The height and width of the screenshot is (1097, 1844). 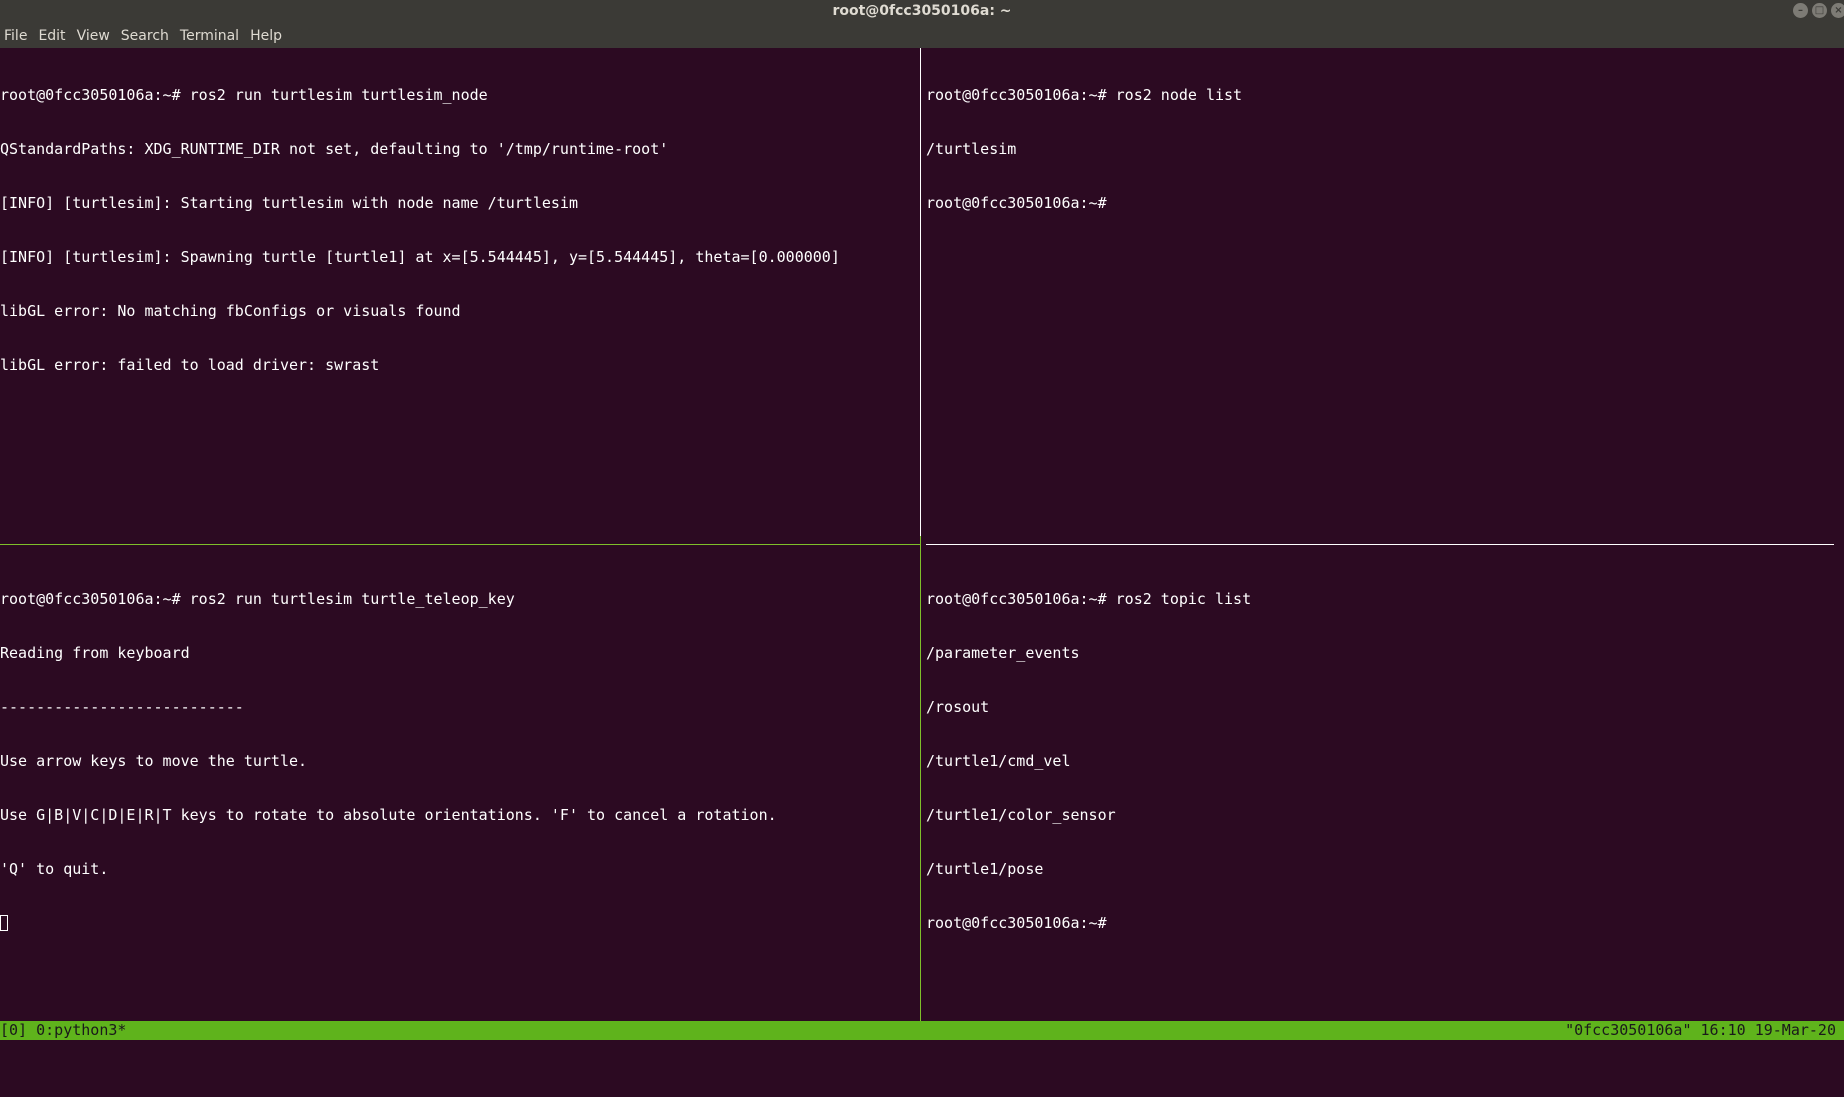 What do you see at coordinates (122, 707) in the screenshot?
I see `terminal-line: ---------------------------` at bounding box center [122, 707].